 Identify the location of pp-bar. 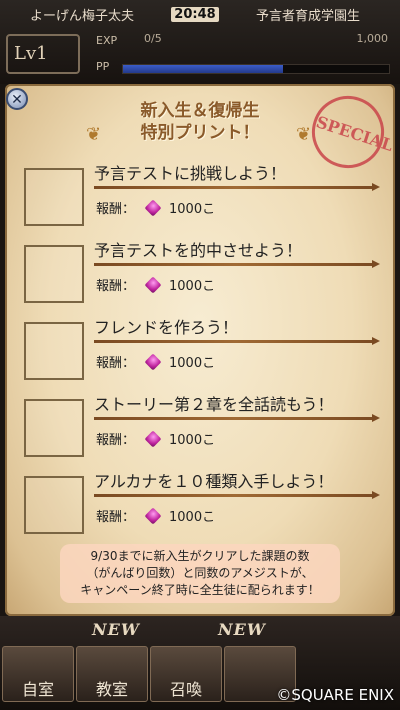
(256, 69).